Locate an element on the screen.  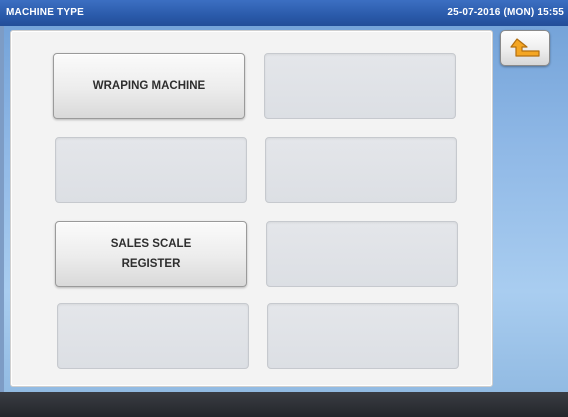
sales-scale-register-button: SALES SCALE REGISTER is located at coordinates (151, 254).